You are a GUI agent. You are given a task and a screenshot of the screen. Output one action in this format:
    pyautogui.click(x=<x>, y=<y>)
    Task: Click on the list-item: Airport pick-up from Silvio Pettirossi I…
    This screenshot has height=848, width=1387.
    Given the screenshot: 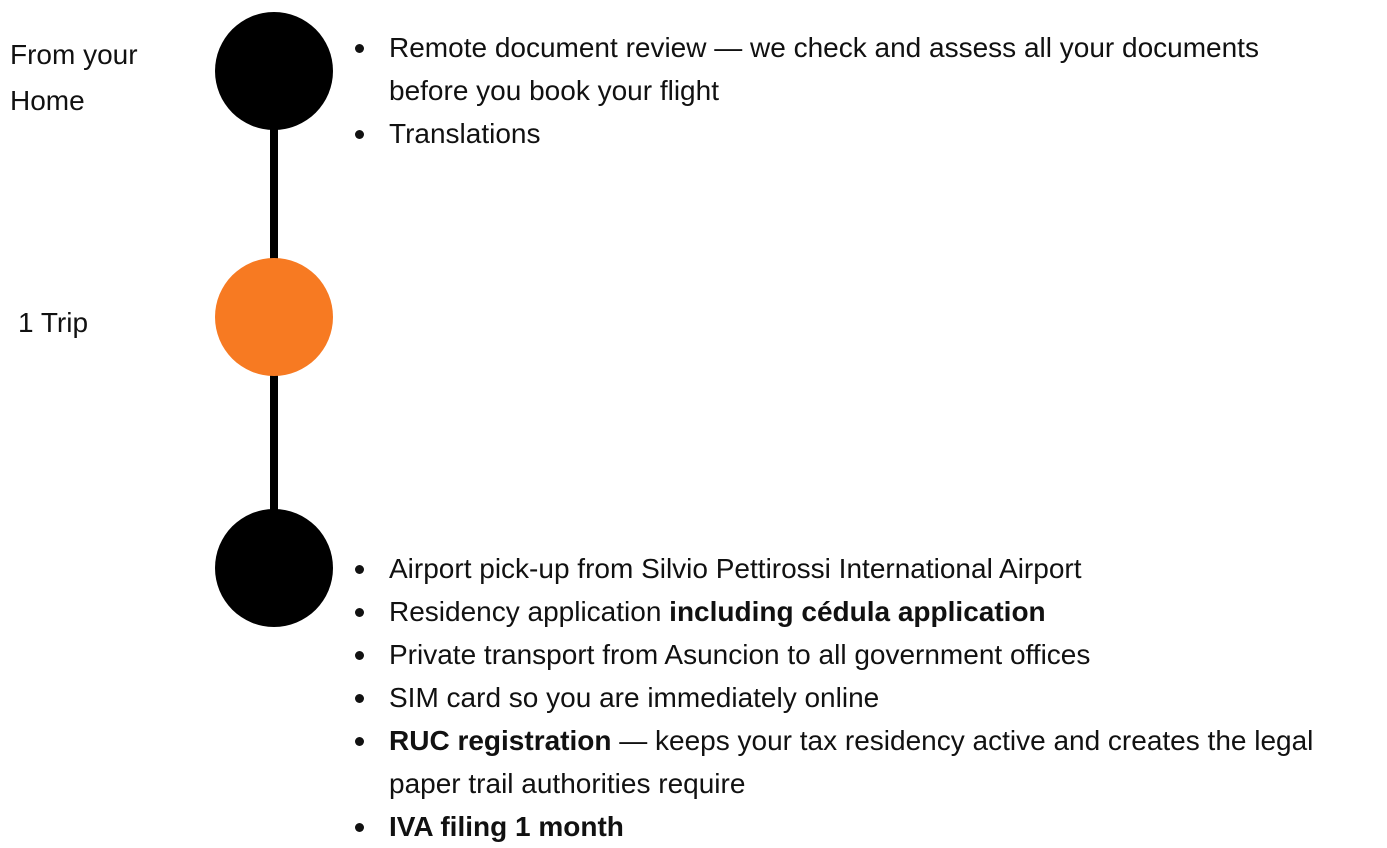 What is the action you would take?
    pyautogui.click(x=867, y=568)
    